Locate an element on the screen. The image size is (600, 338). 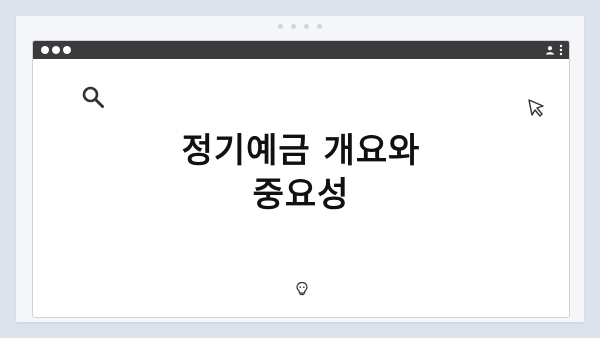
window-titlebar is located at coordinates (301, 50).